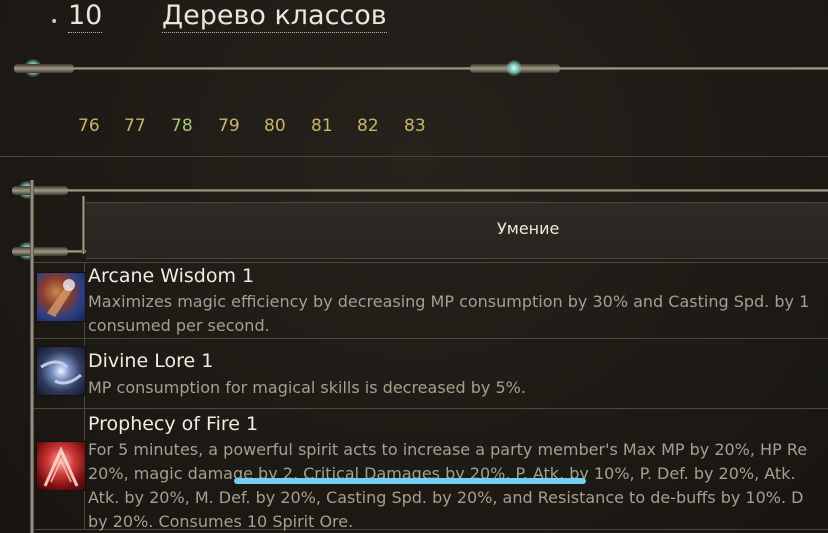 The width and height of the screenshot is (828, 533). I want to click on level-77: 77, so click(135, 126).